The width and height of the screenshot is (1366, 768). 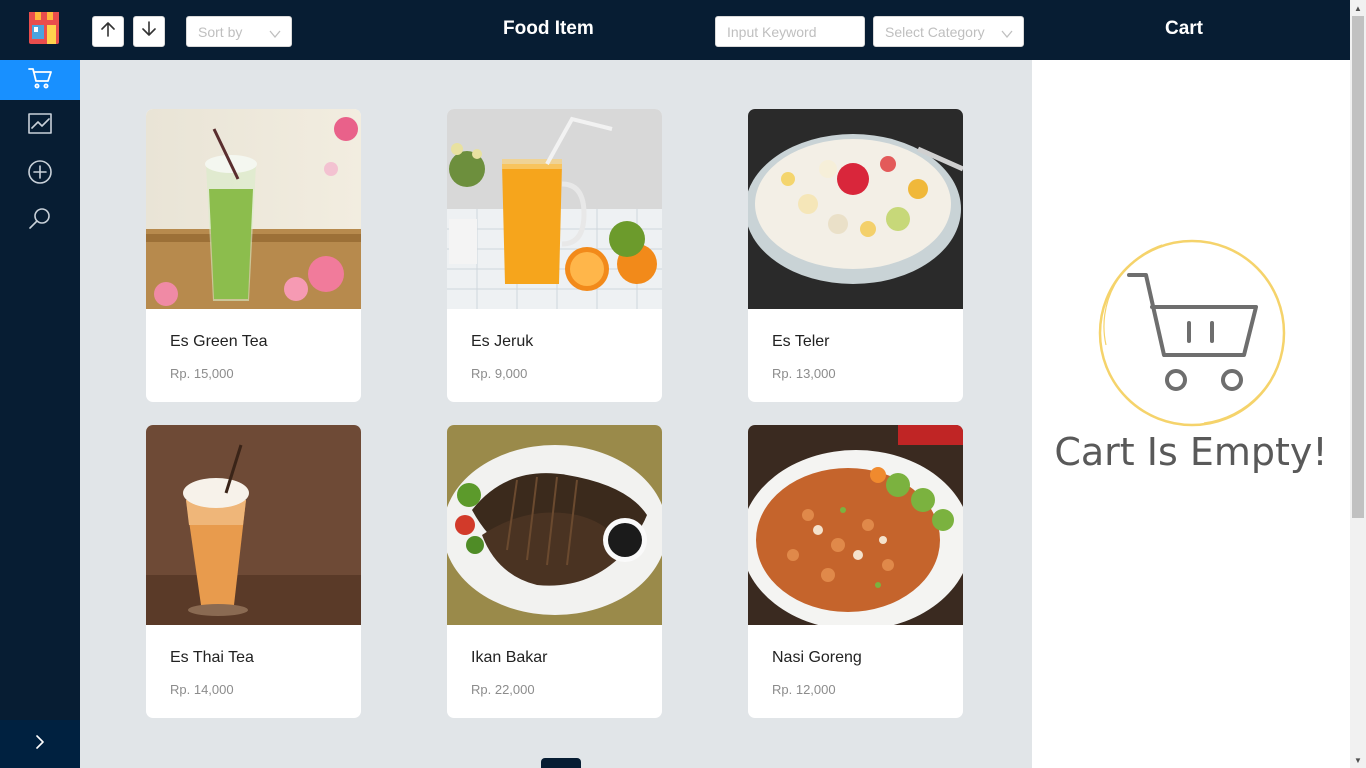 What do you see at coordinates (220, 31) in the screenshot?
I see `sort-by-placeholder: Sort by` at bounding box center [220, 31].